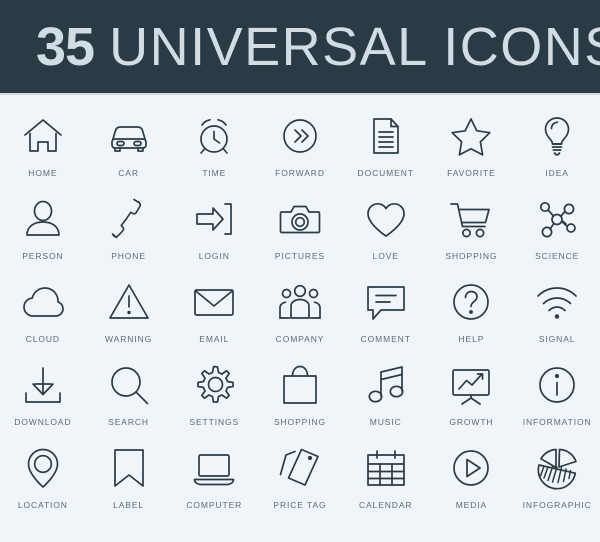 Image resolution: width=600 pixels, height=542 pixels. I want to click on document-icon, so click(386, 136).